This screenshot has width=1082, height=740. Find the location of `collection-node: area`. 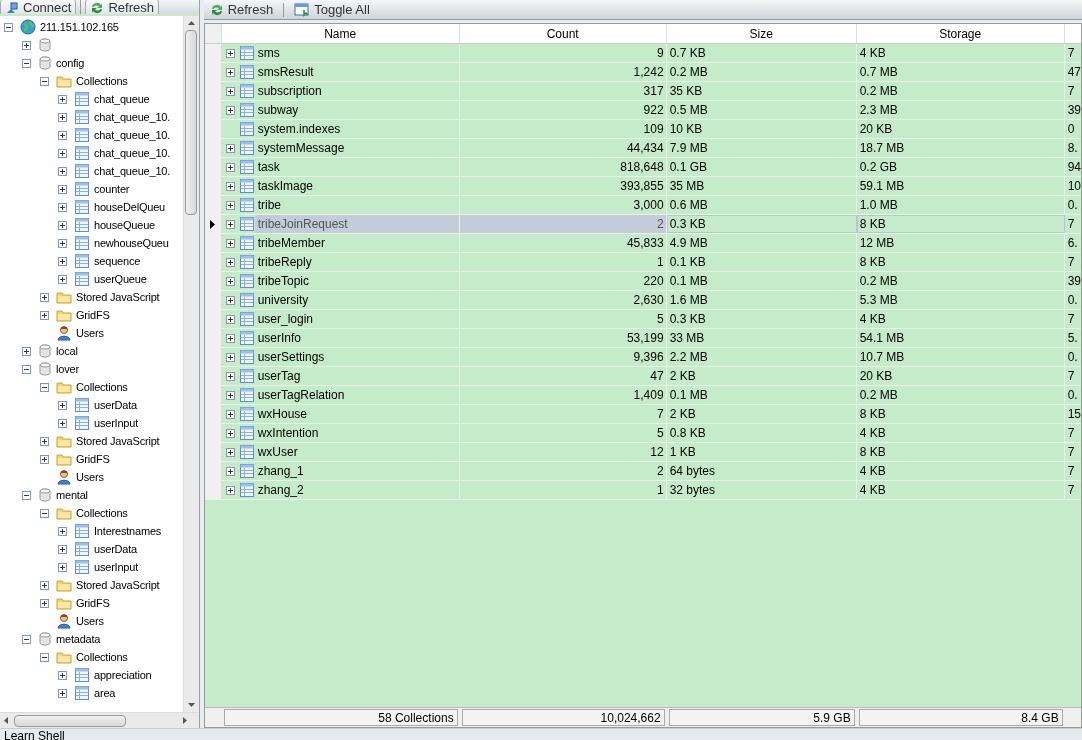

collection-node: area is located at coordinates (105, 693).